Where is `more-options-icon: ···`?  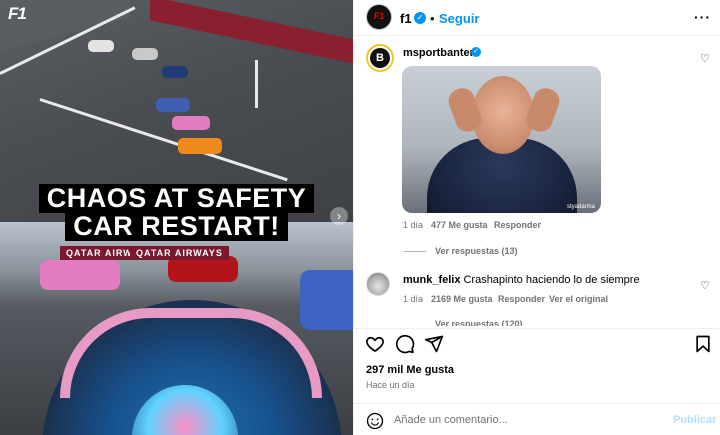 more-options-icon: ··· is located at coordinates (702, 17).